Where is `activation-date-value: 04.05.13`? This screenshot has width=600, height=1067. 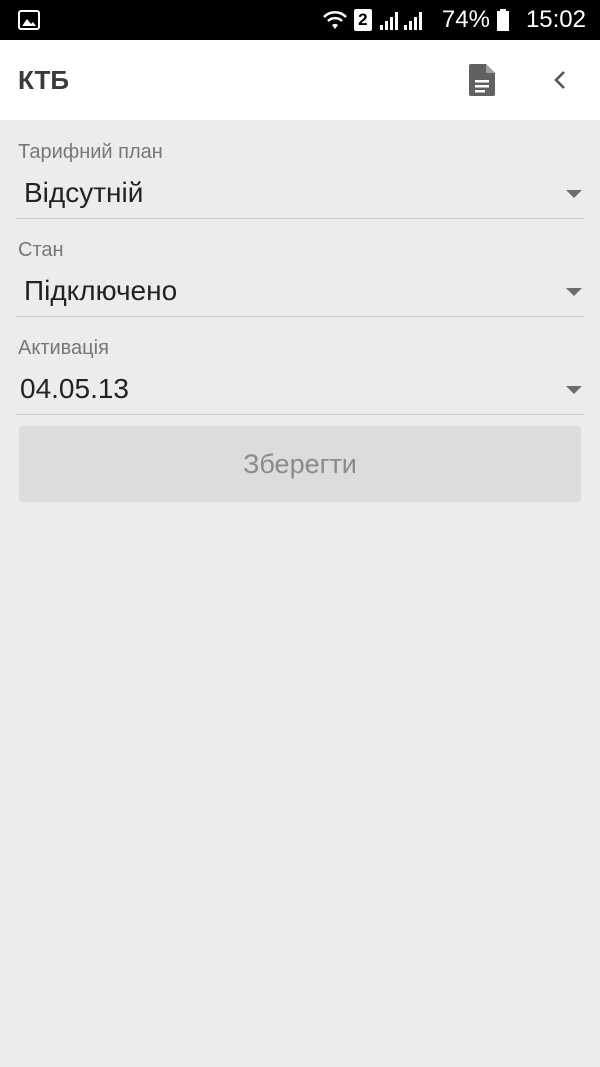 activation-date-value: 04.05.13 is located at coordinates (74, 388).